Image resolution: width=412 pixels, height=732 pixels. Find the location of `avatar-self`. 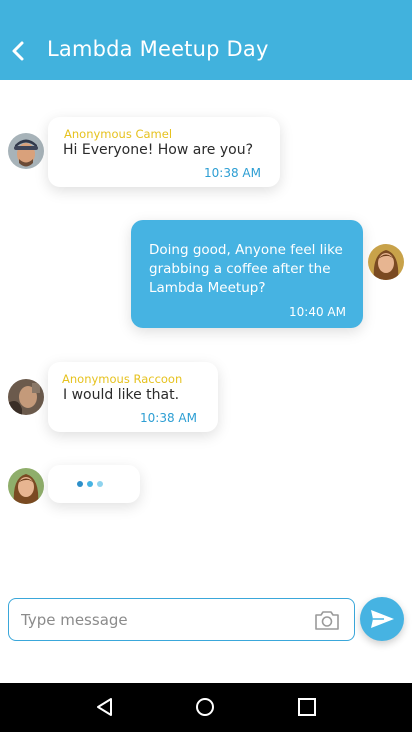

avatar-self is located at coordinates (386, 262).